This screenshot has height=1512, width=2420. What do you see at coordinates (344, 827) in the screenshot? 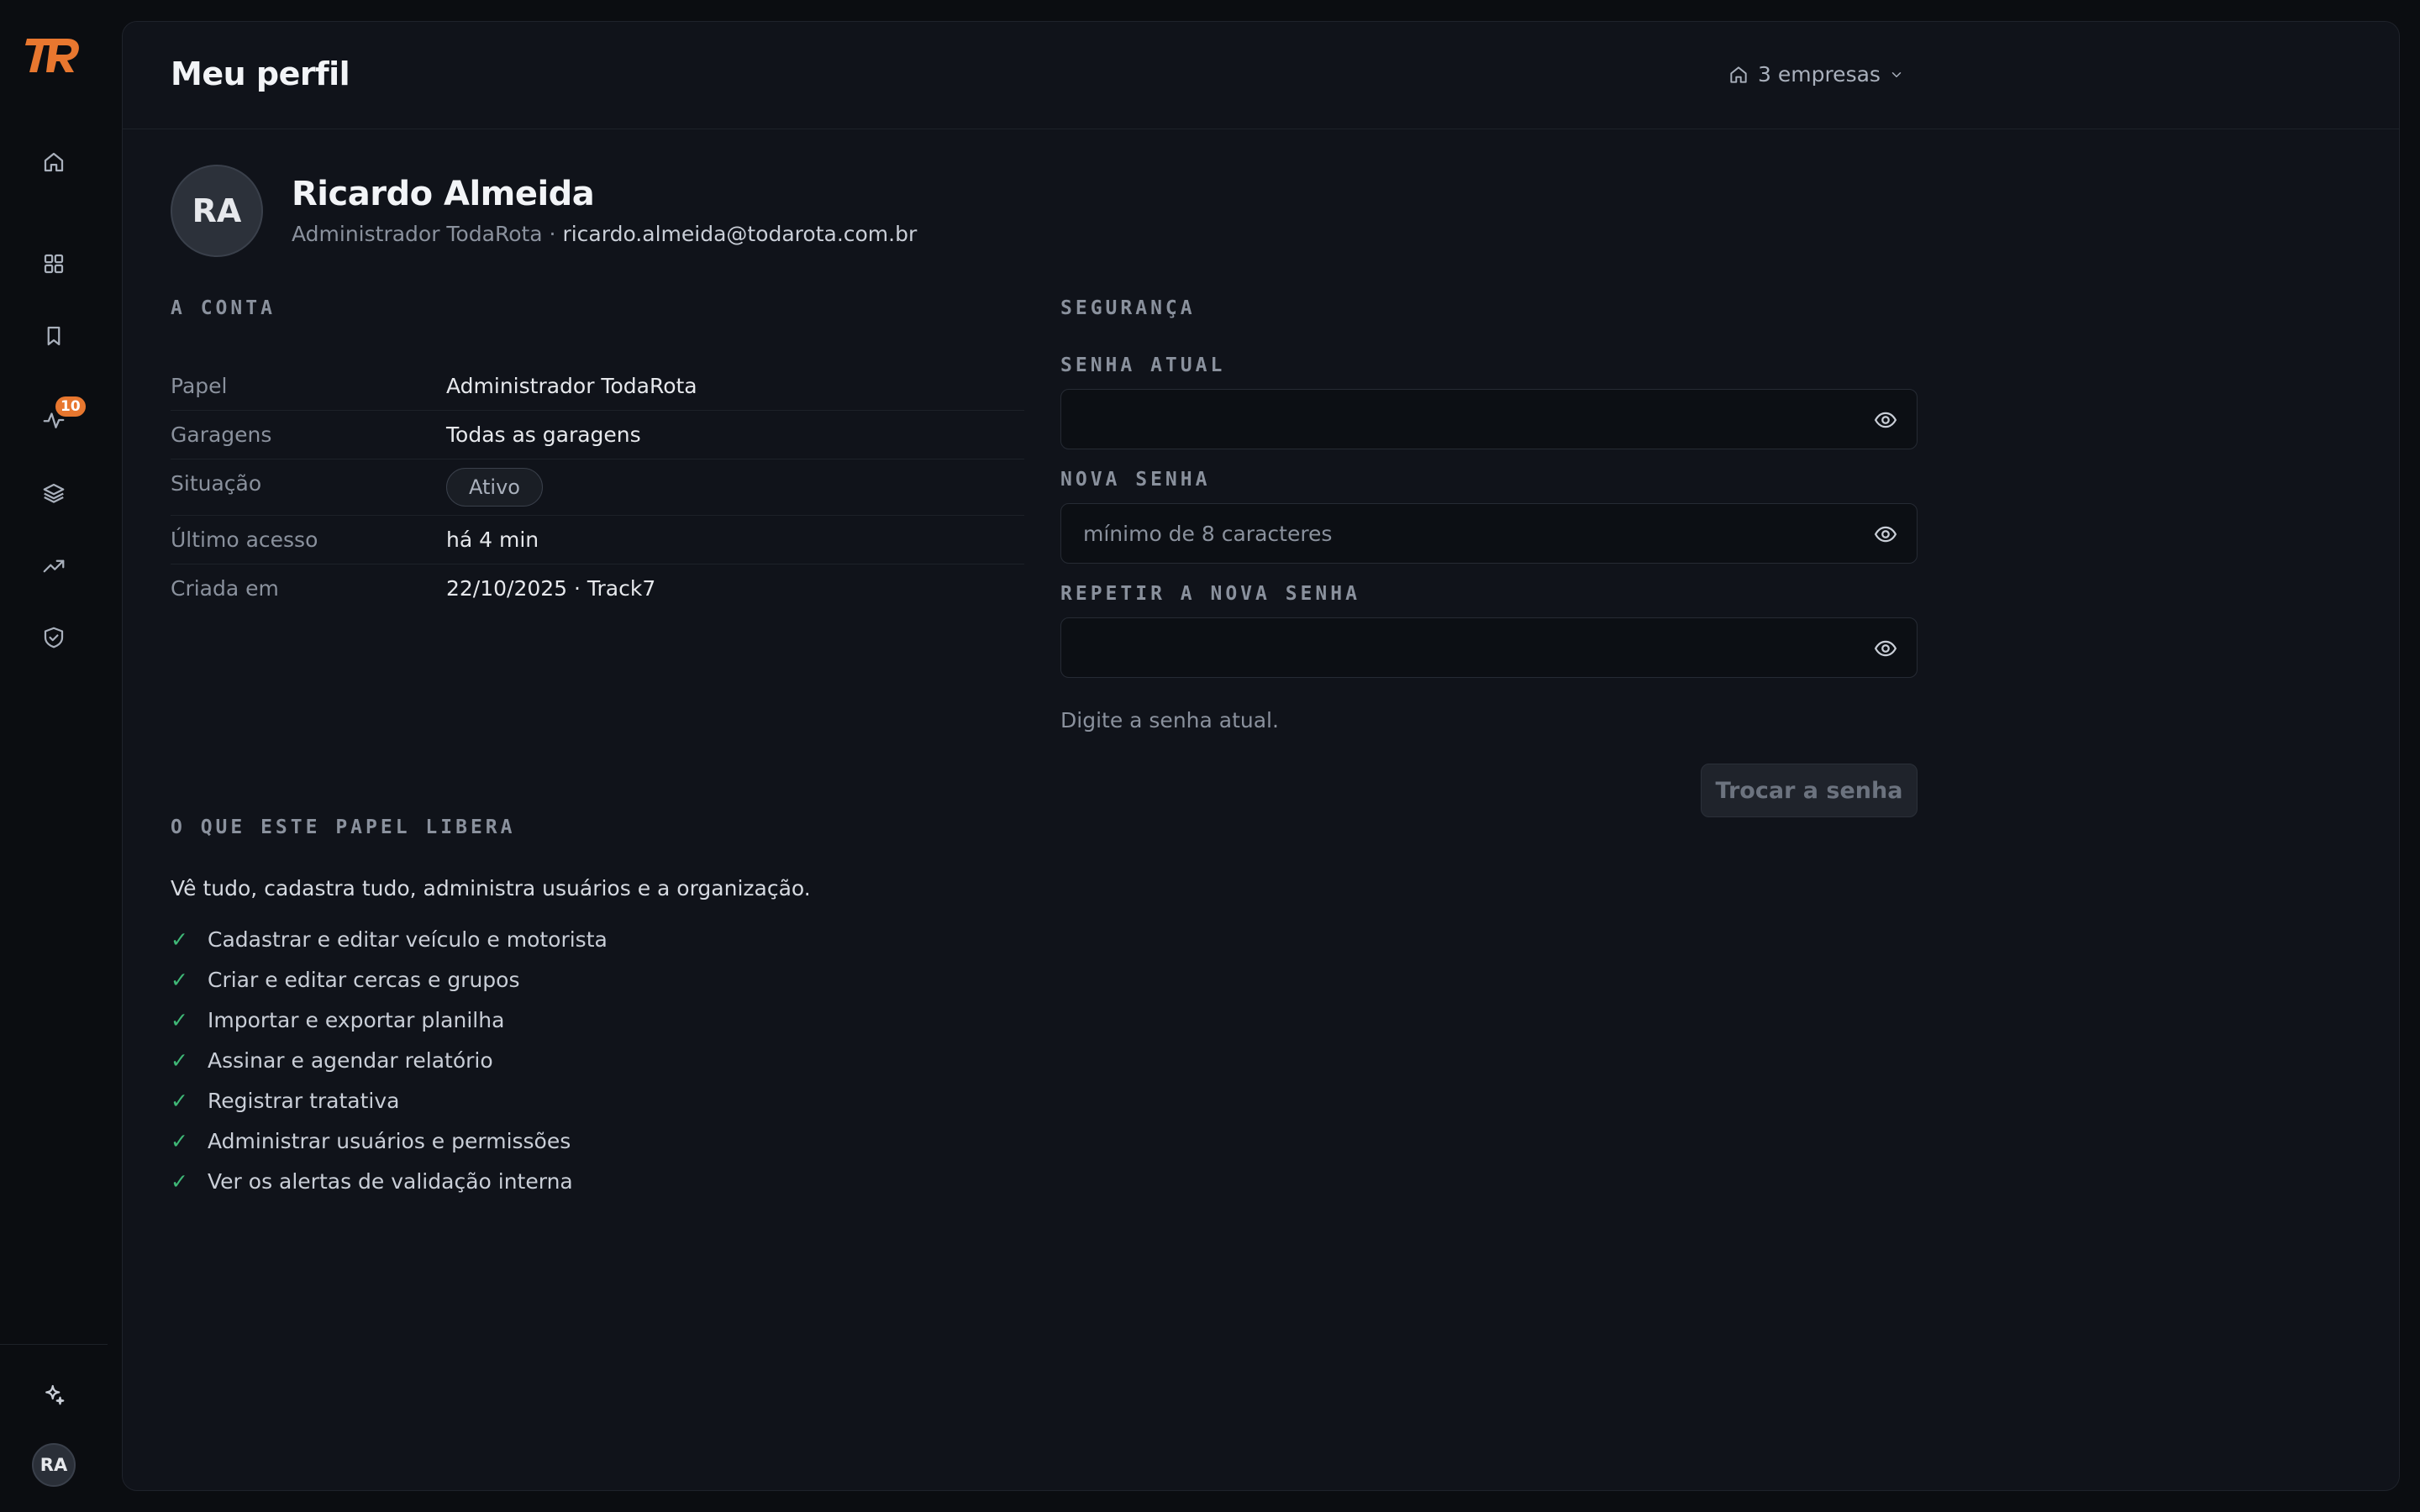
I see `role-section-title: O QUE ESTE PAPEL LIBERA` at bounding box center [344, 827].